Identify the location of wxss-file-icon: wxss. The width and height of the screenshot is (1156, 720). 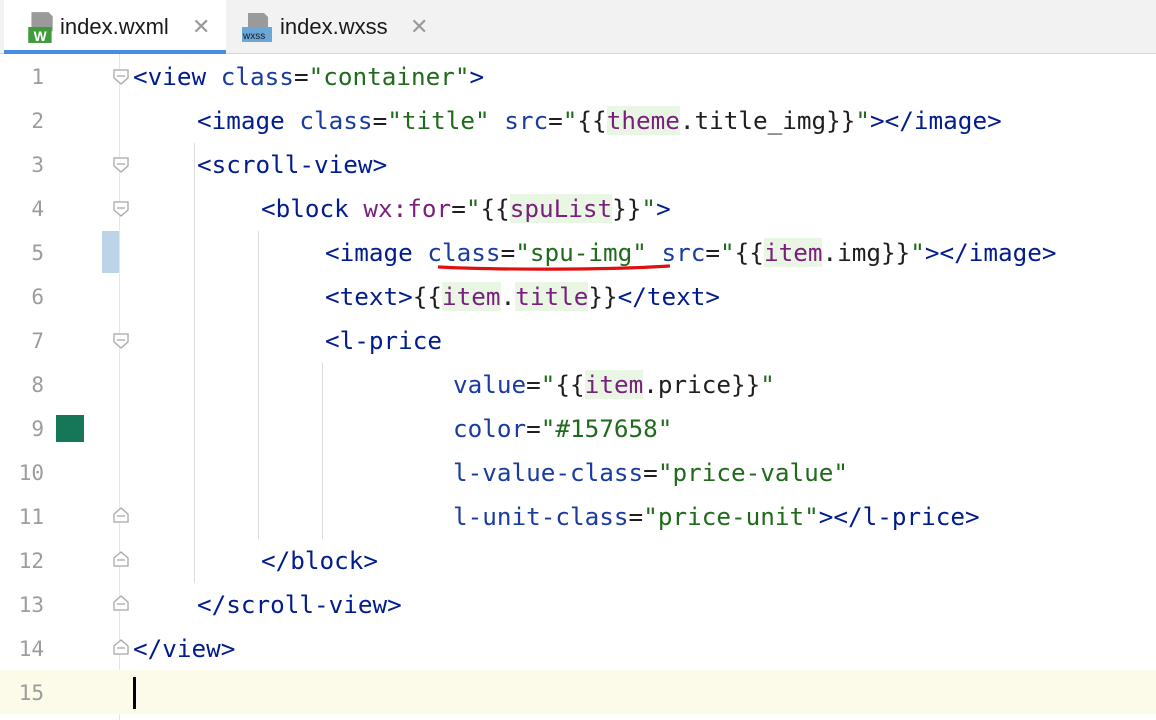
(257, 27).